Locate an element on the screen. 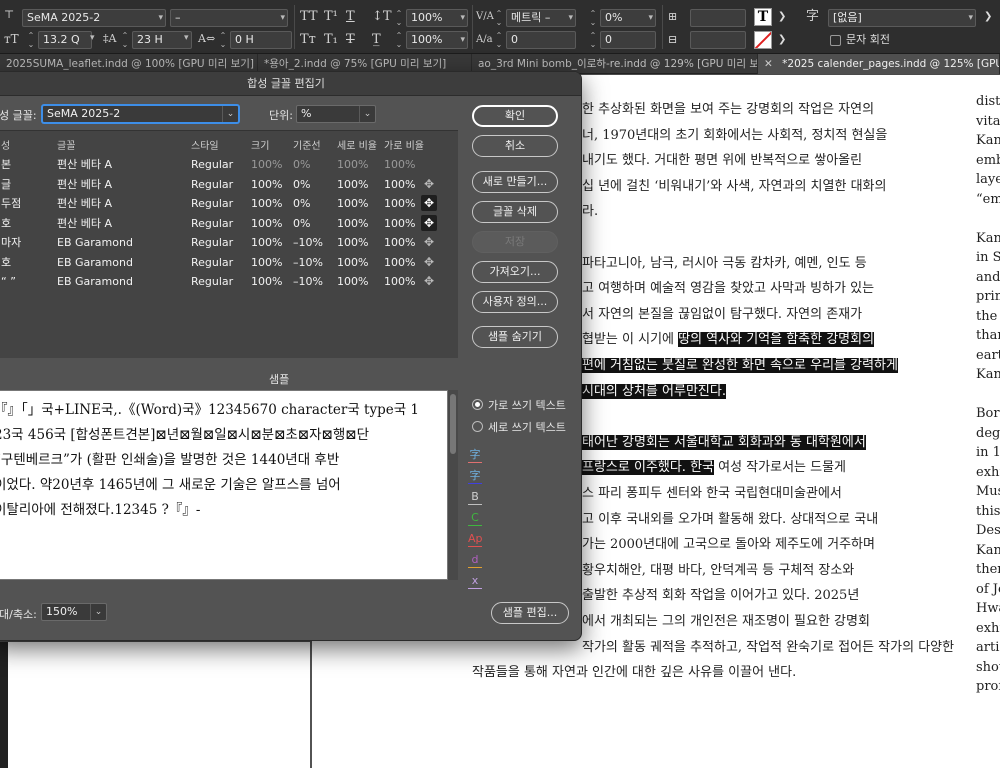  leading-stepper: ⌃ ⌄ is located at coordinates (125, 40).